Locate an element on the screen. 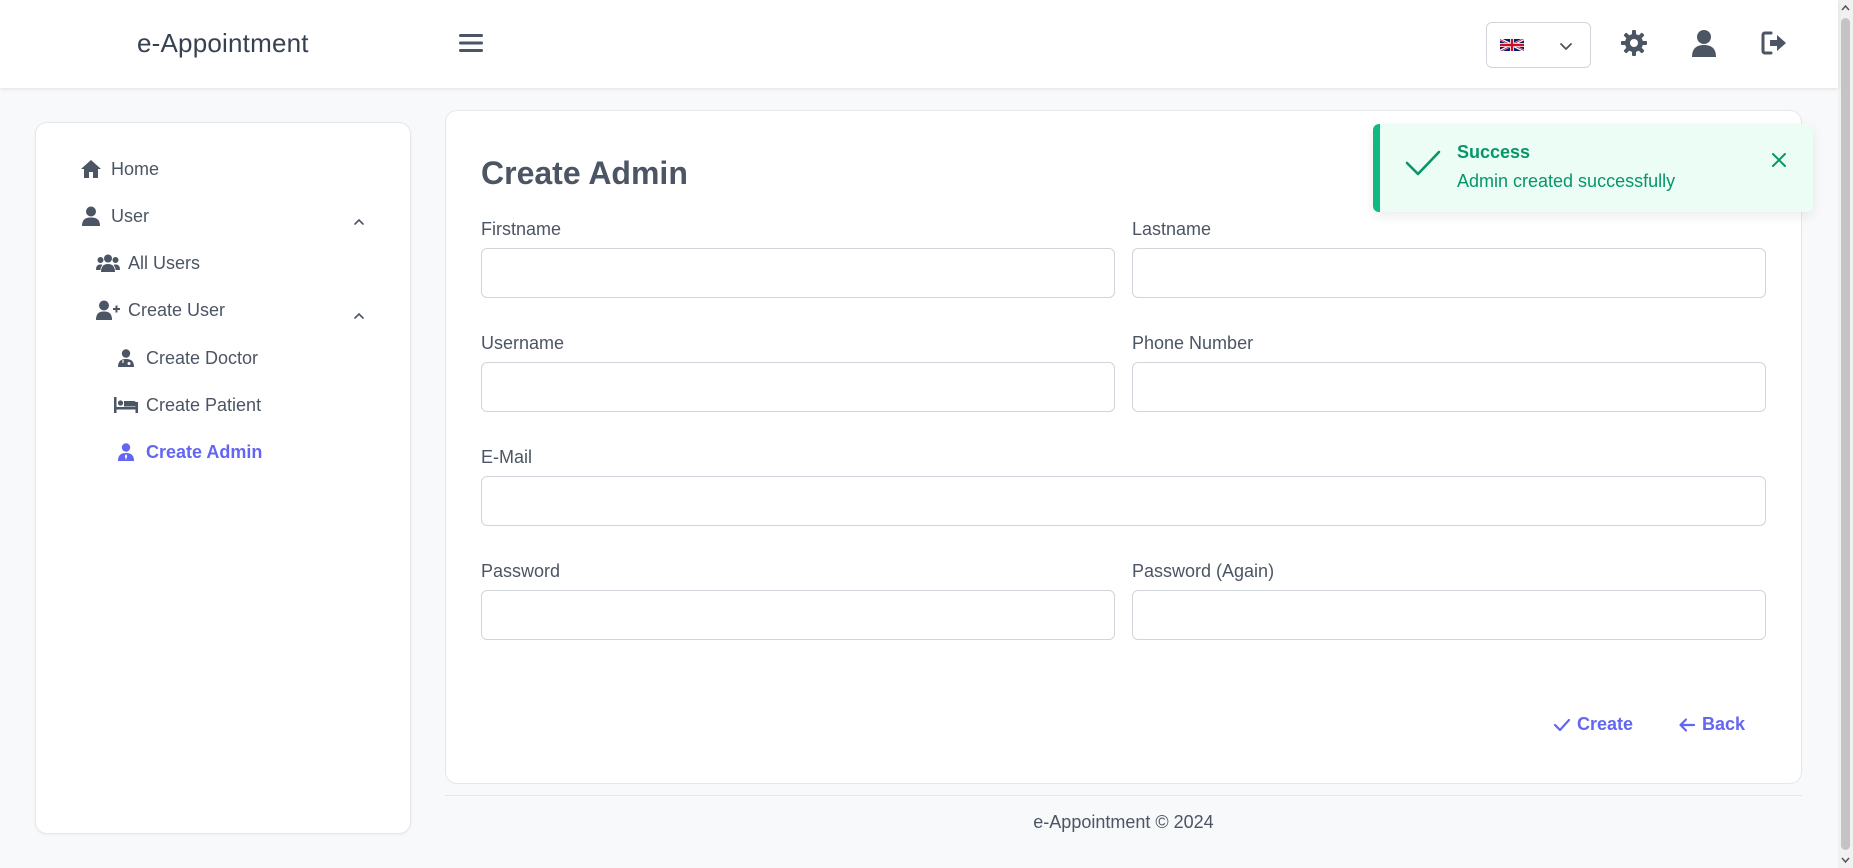 The width and height of the screenshot is (1853, 868). username-label: Username is located at coordinates (523, 343).